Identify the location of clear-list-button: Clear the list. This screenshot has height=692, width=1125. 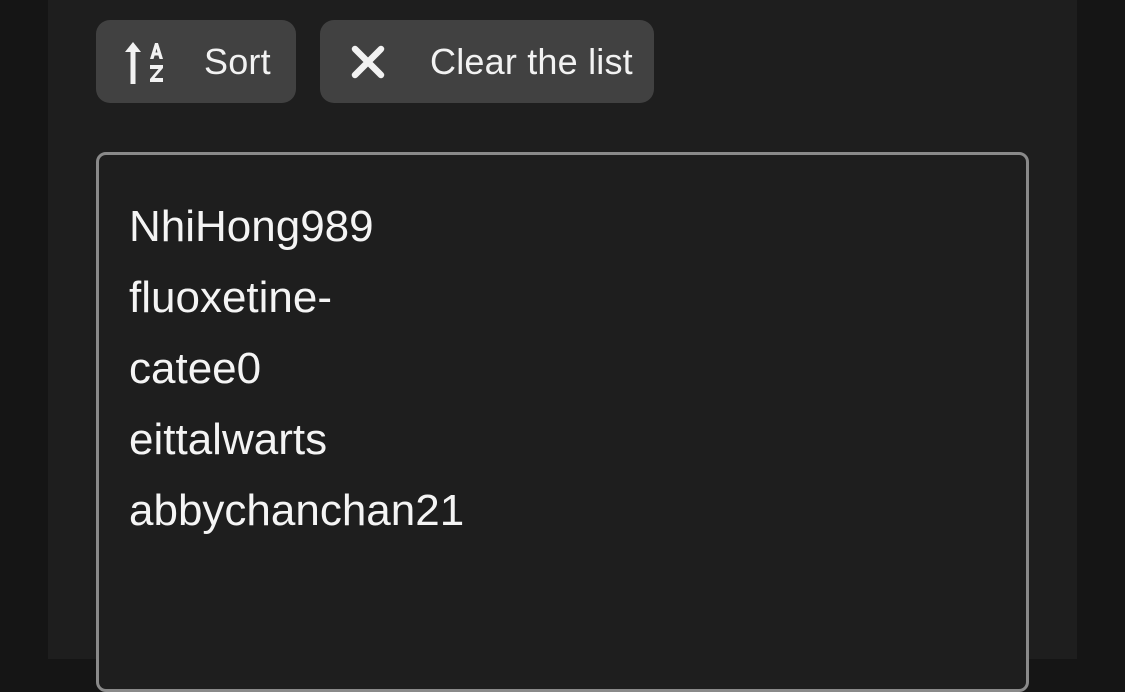
(487, 61).